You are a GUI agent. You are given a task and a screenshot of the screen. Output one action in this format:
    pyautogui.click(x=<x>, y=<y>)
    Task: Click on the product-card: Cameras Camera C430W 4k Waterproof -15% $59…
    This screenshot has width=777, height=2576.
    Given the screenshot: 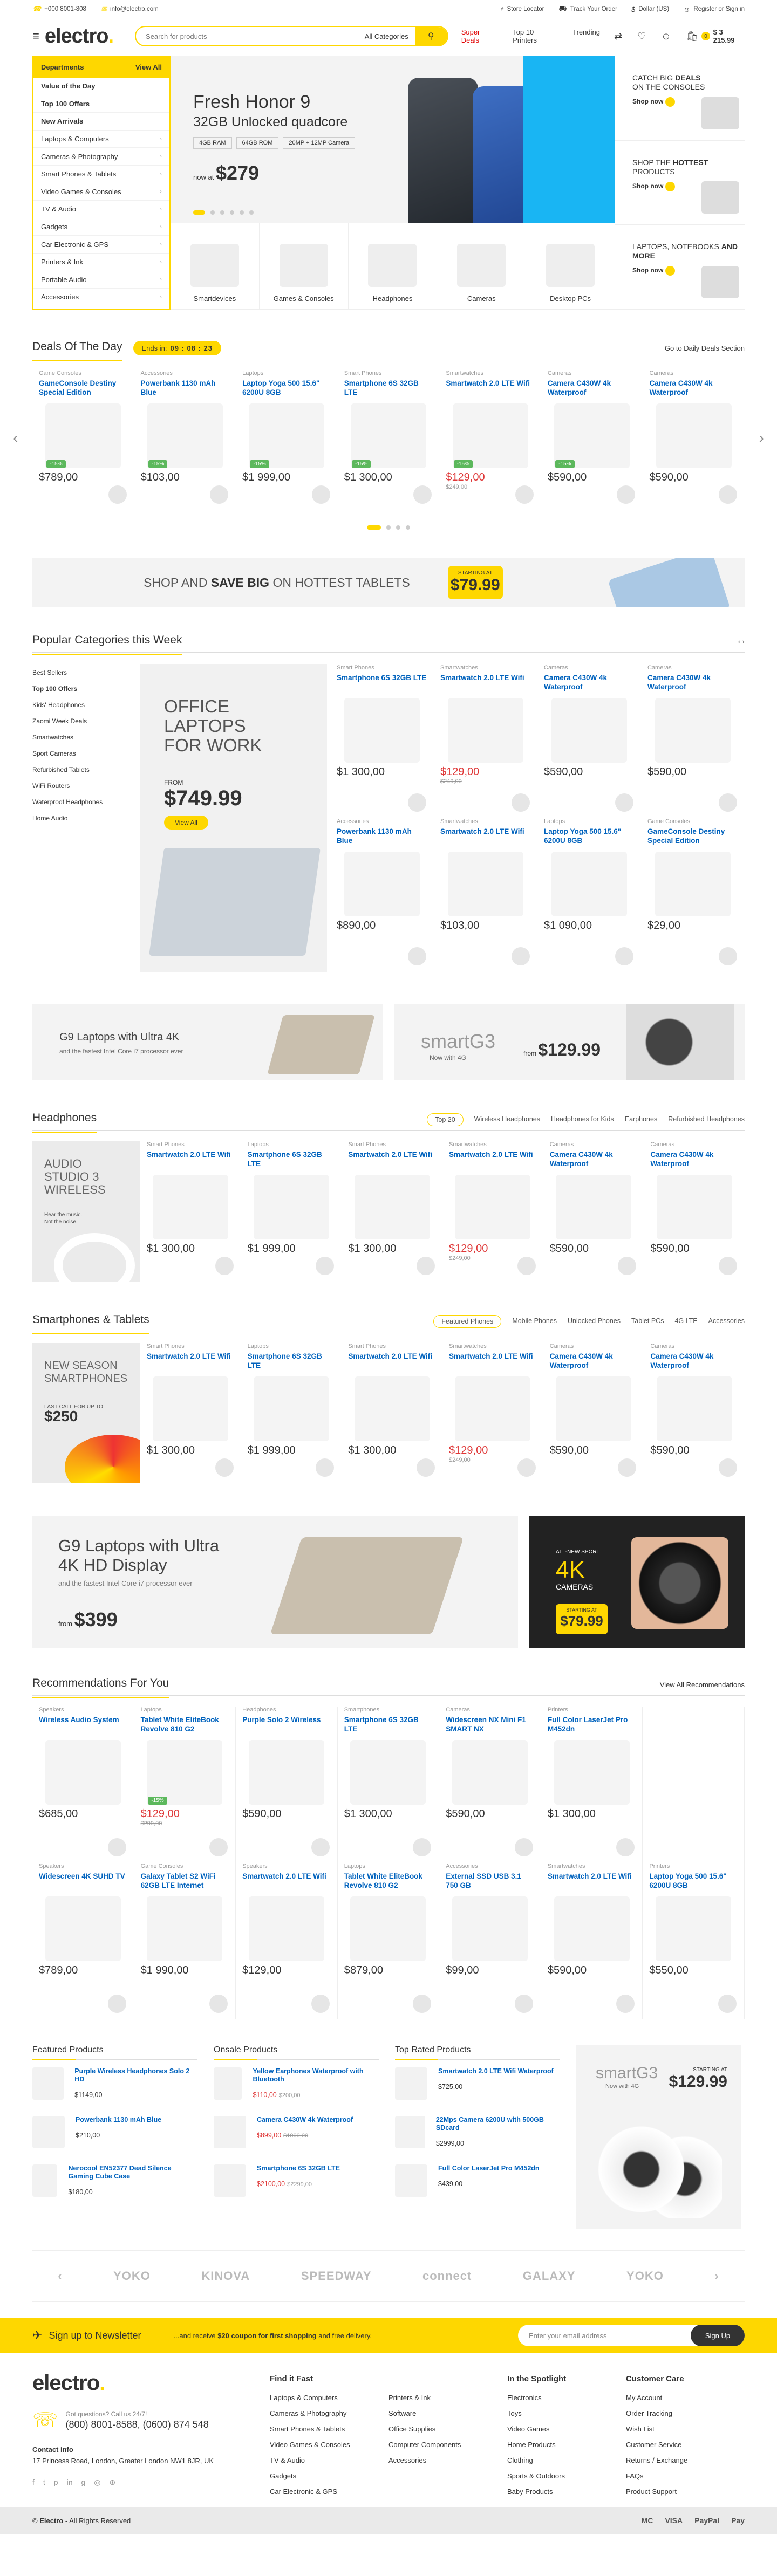 What is the action you would take?
    pyautogui.click(x=592, y=440)
    